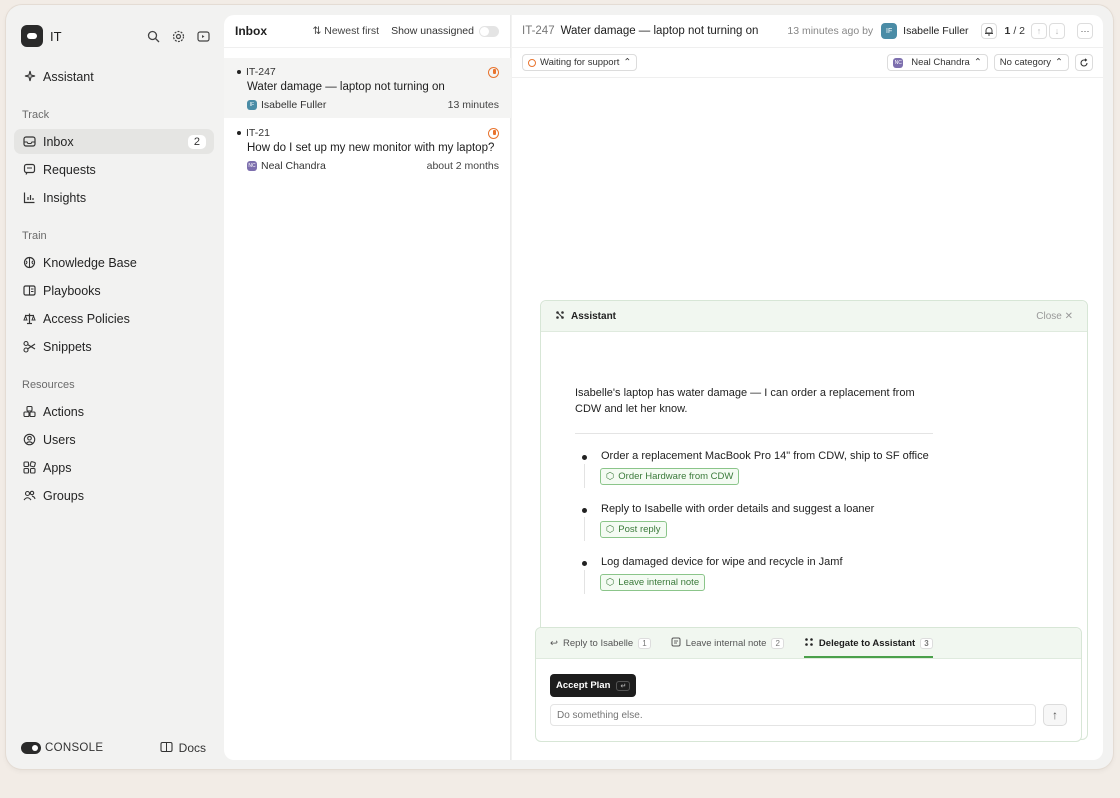 Image resolution: width=1120 pixels, height=798 pixels. Describe the element at coordinates (114, 411) in the screenshot. I see `sidebar-item-actions: Actions` at that location.